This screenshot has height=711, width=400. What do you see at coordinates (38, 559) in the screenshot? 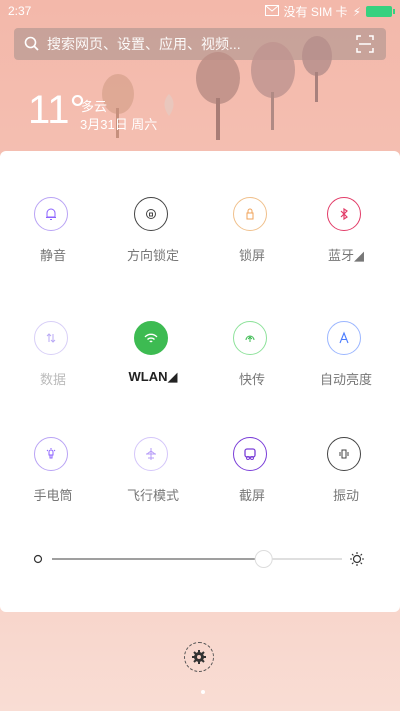
I see `brightness-low-icon` at bounding box center [38, 559].